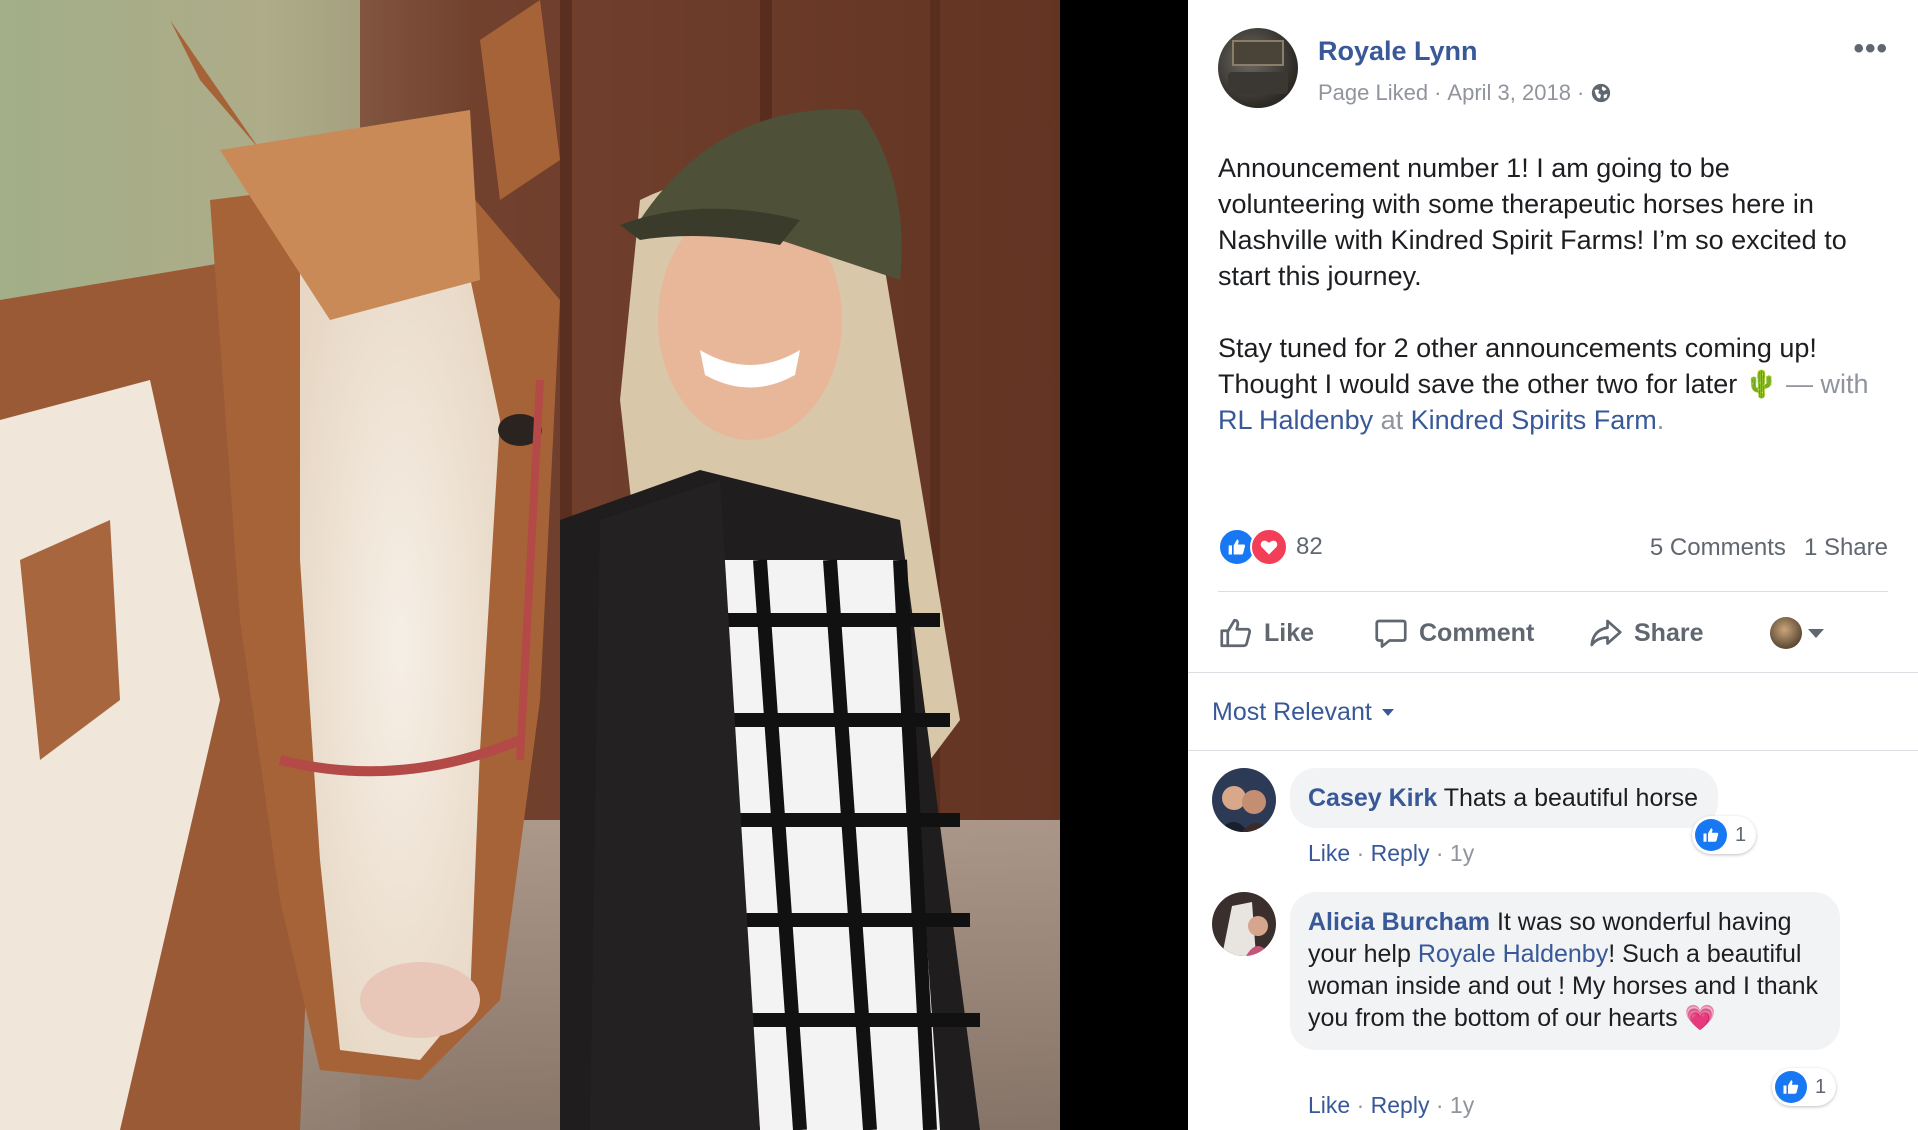  I want to click on share-button: Share, so click(1645, 633).